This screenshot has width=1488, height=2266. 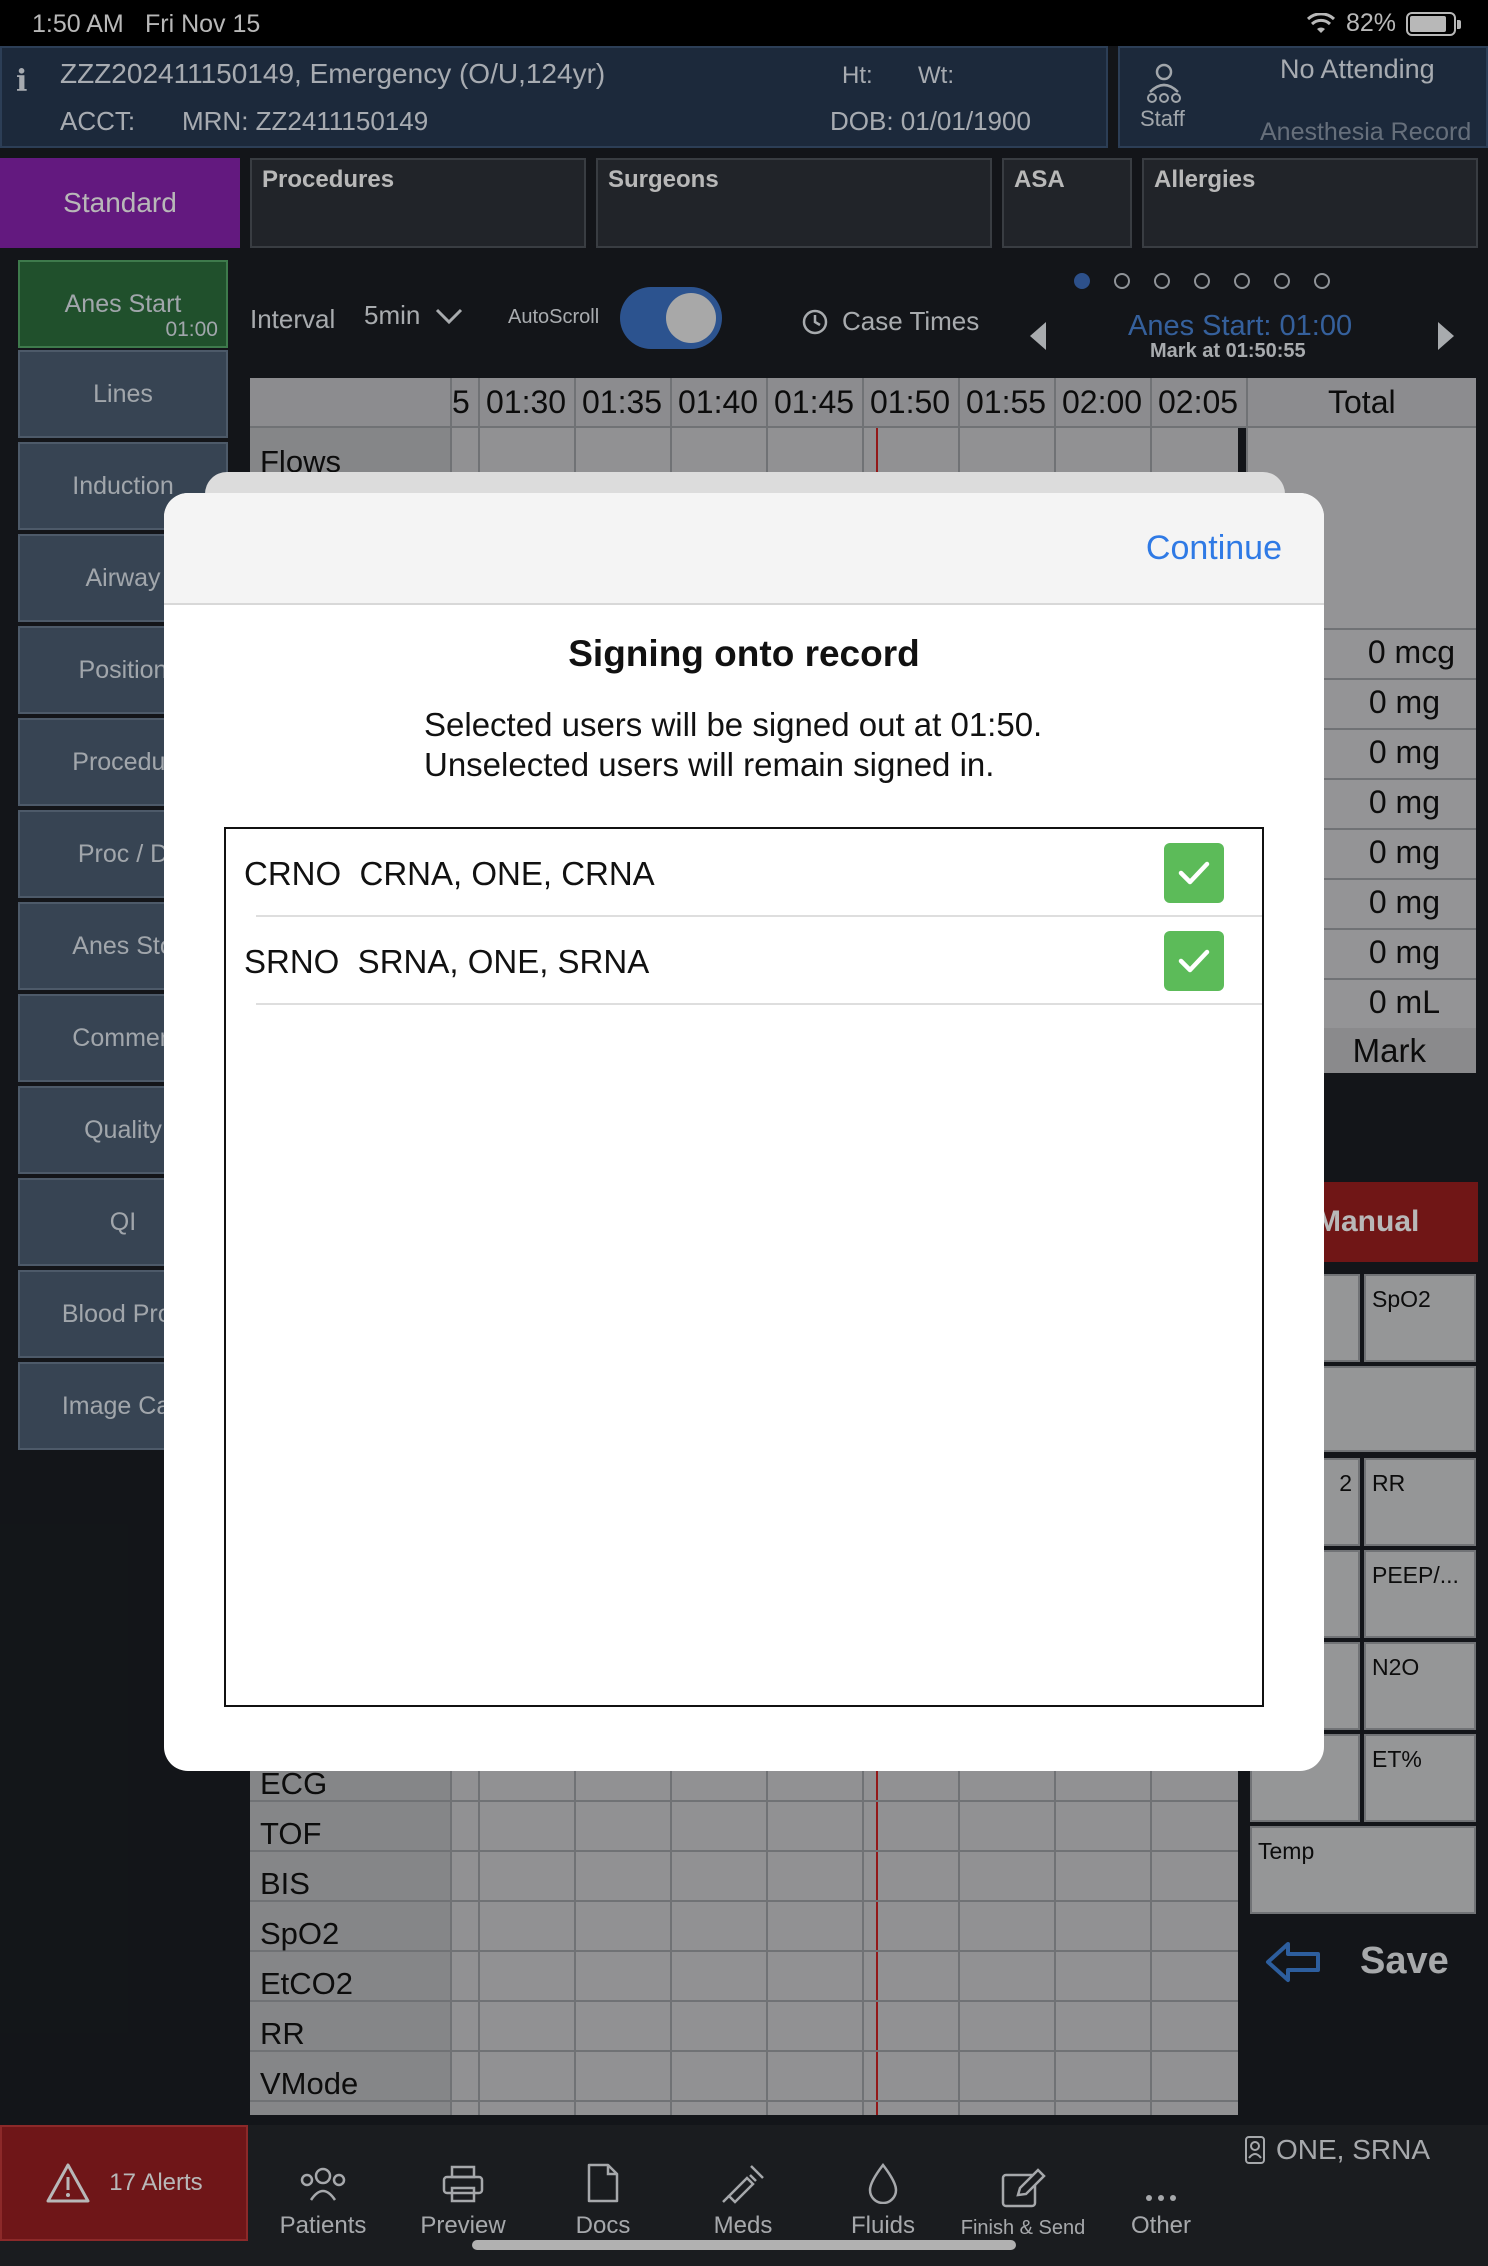 What do you see at coordinates (744, 873) in the screenshot?
I see `list-item: CRNO CRNA, ONE, CRNA` at bounding box center [744, 873].